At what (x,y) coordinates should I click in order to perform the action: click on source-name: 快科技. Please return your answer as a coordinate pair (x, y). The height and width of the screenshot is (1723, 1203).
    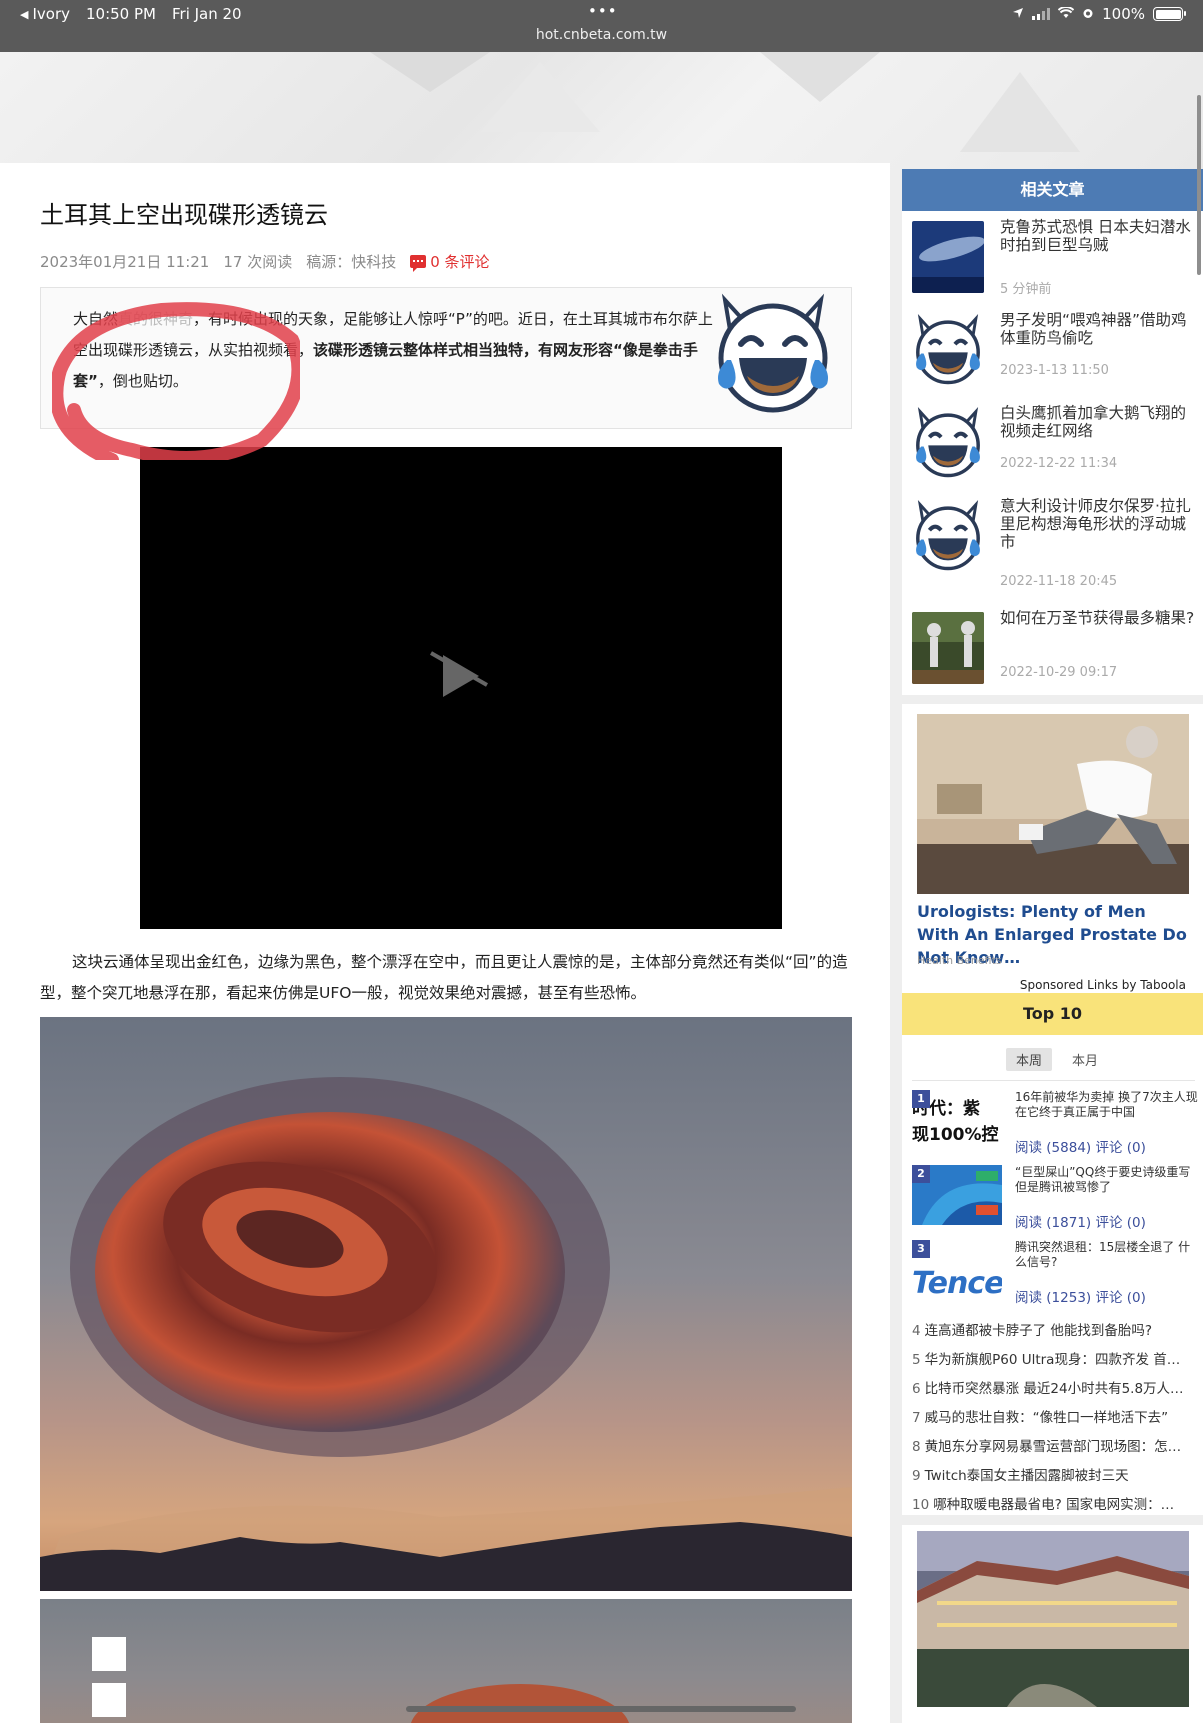
    Looking at the image, I should click on (374, 262).